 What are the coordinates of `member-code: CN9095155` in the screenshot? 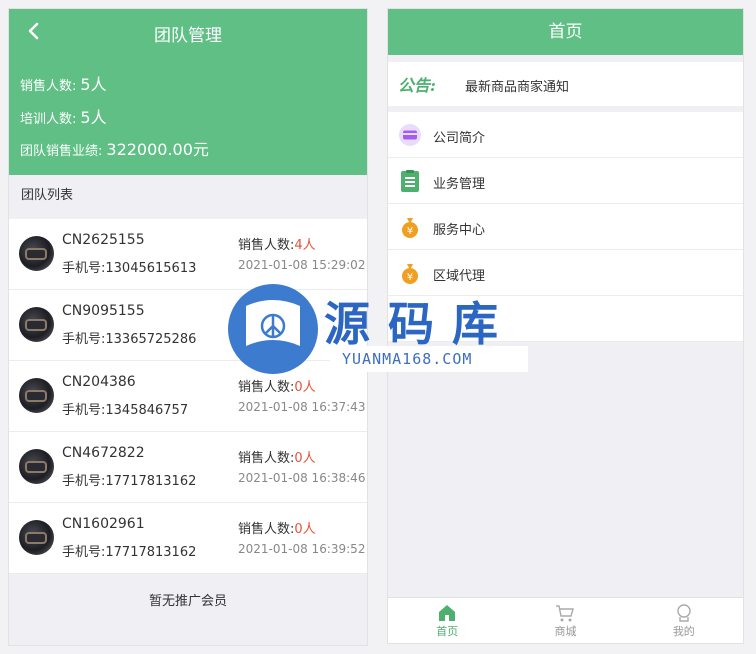 It's located at (103, 311).